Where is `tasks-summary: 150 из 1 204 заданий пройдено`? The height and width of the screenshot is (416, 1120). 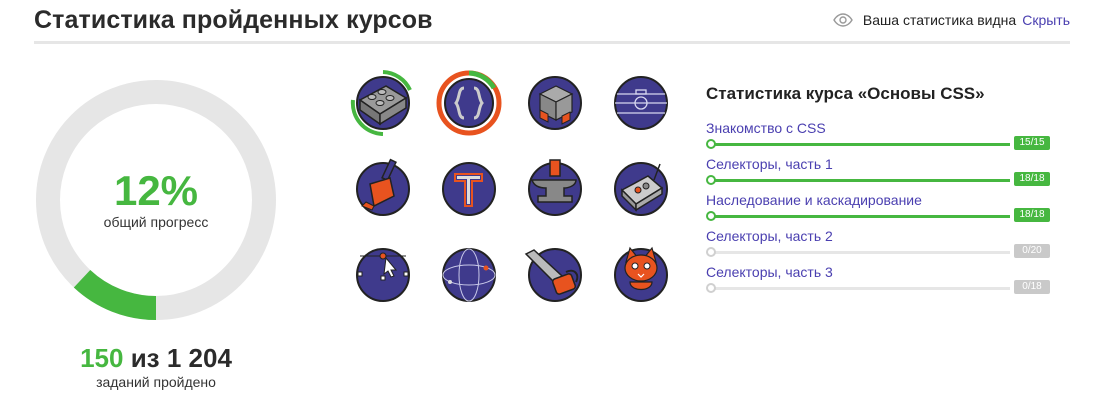
tasks-summary: 150 из 1 204 заданий пройдено is located at coordinates (156, 367).